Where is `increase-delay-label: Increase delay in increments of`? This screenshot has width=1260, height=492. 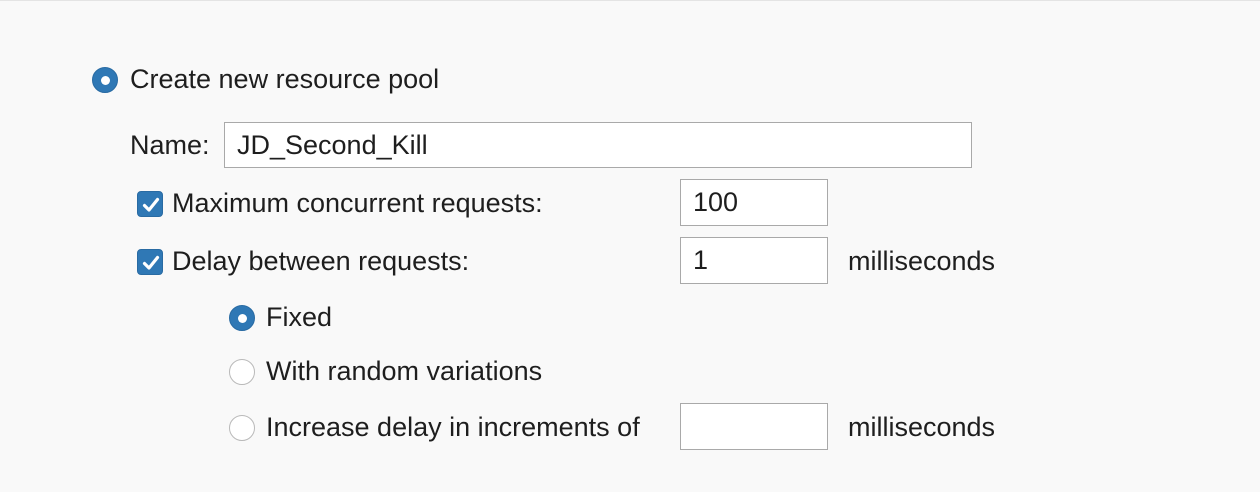 increase-delay-label: Increase delay in increments of is located at coordinates (453, 427).